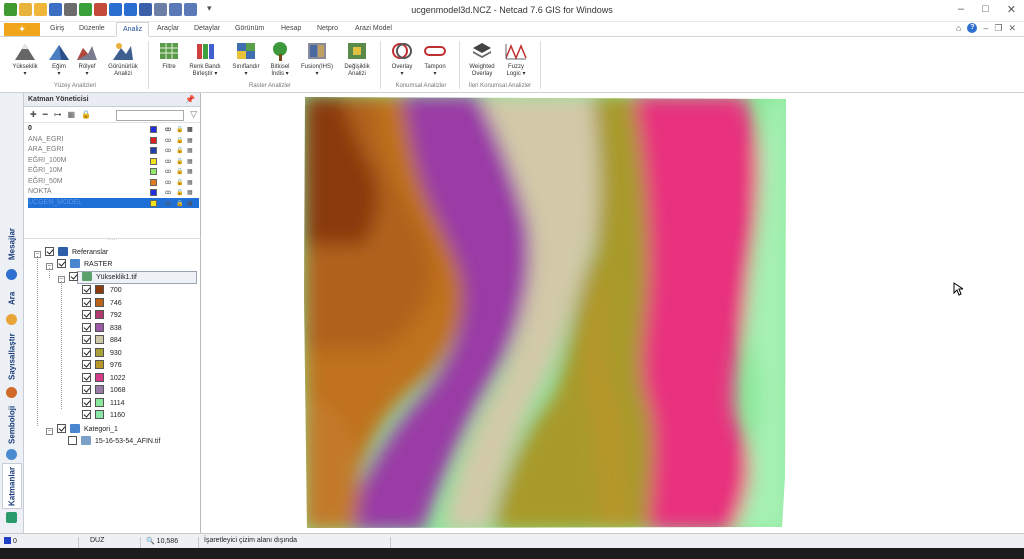 This screenshot has height=559, width=1024. What do you see at coordinates (12, 357) in the screenshot?
I see `side-tab-sayisallastir: Sayısallaştır` at bounding box center [12, 357].